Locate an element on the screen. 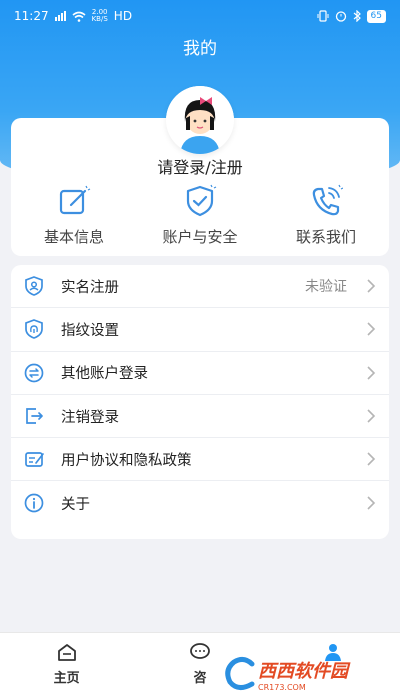 The image size is (400, 700). menu-item-about: 关于 is located at coordinates (200, 502).